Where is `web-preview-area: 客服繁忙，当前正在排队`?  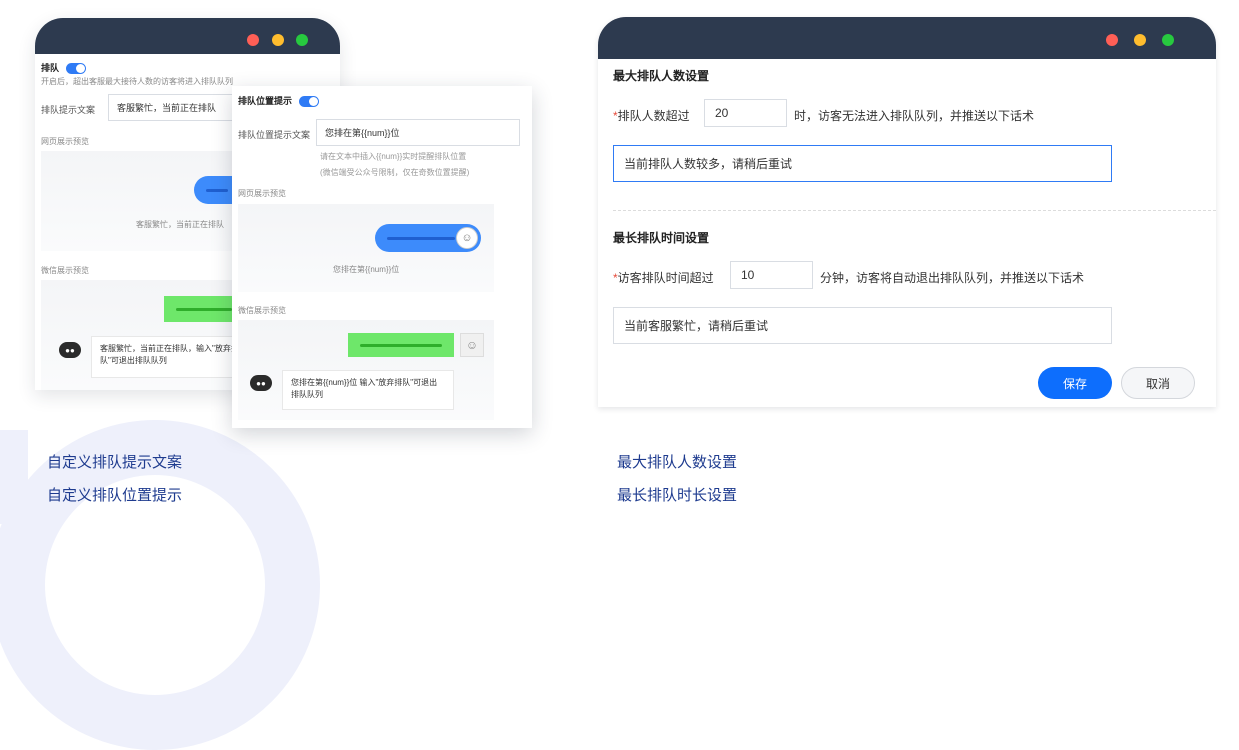 web-preview-area: 客服繁忙，当前正在排队 is located at coordinates (147, 201).